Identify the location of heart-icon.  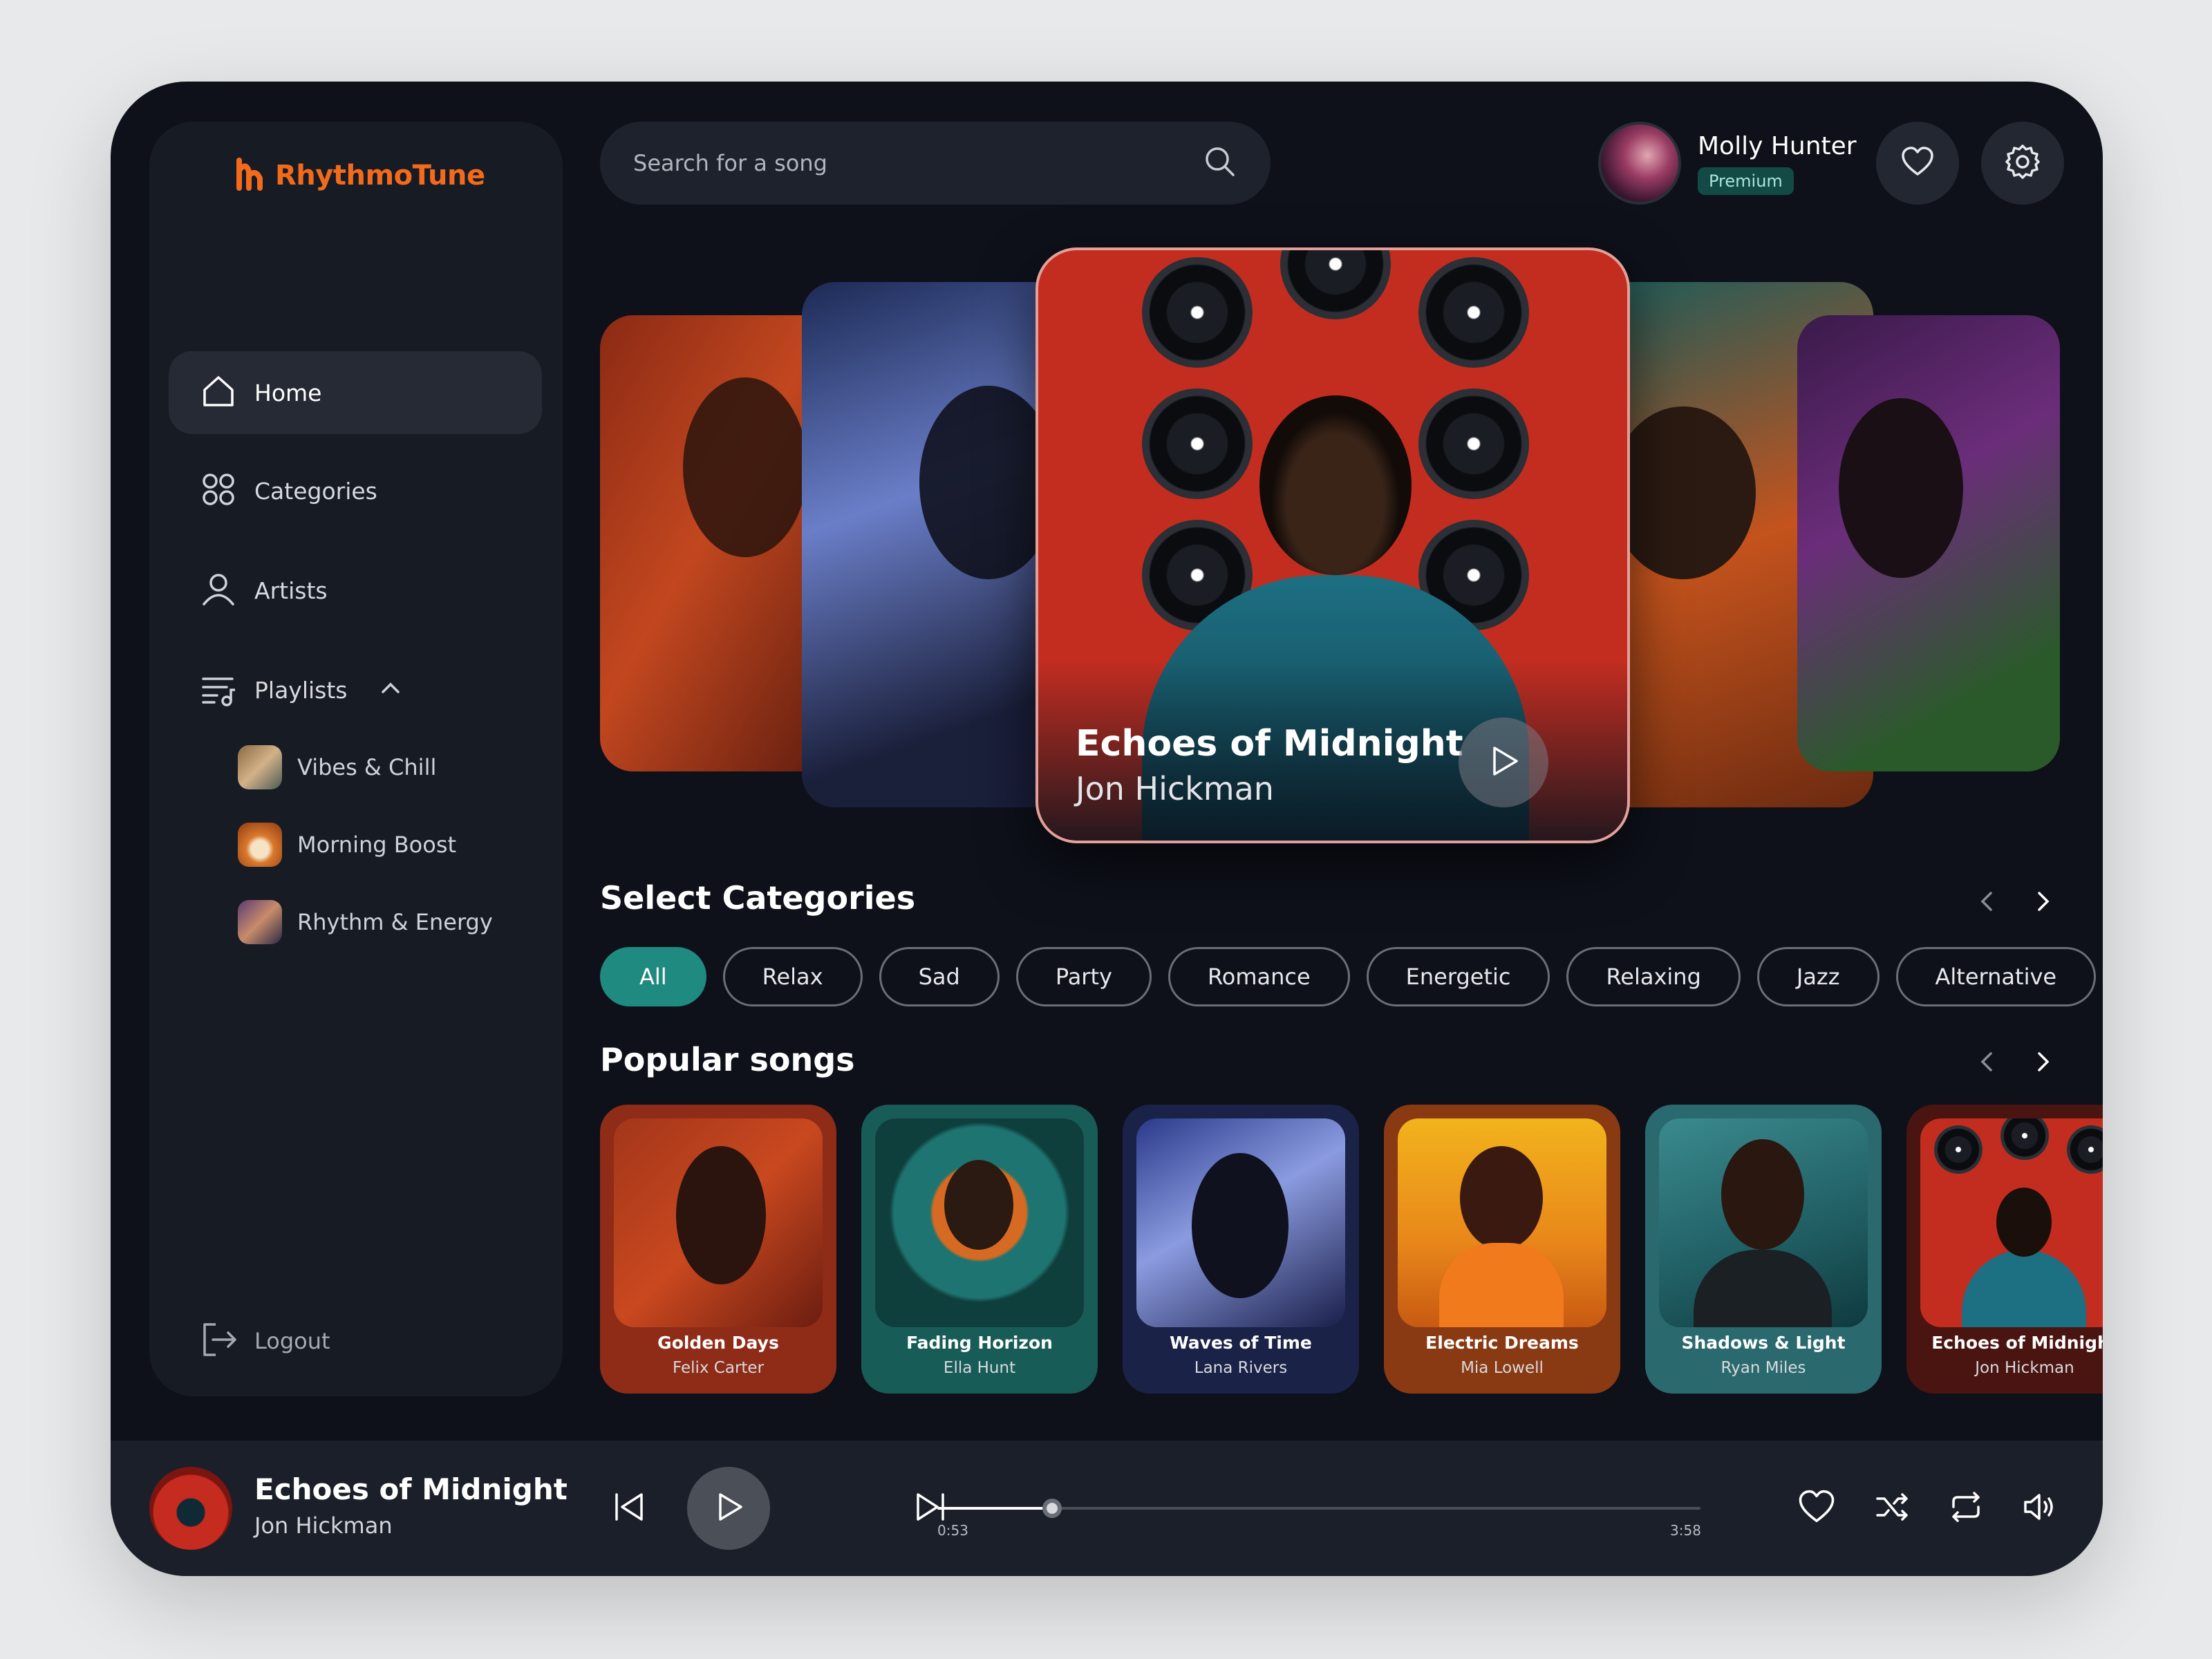
(1816, 1508).